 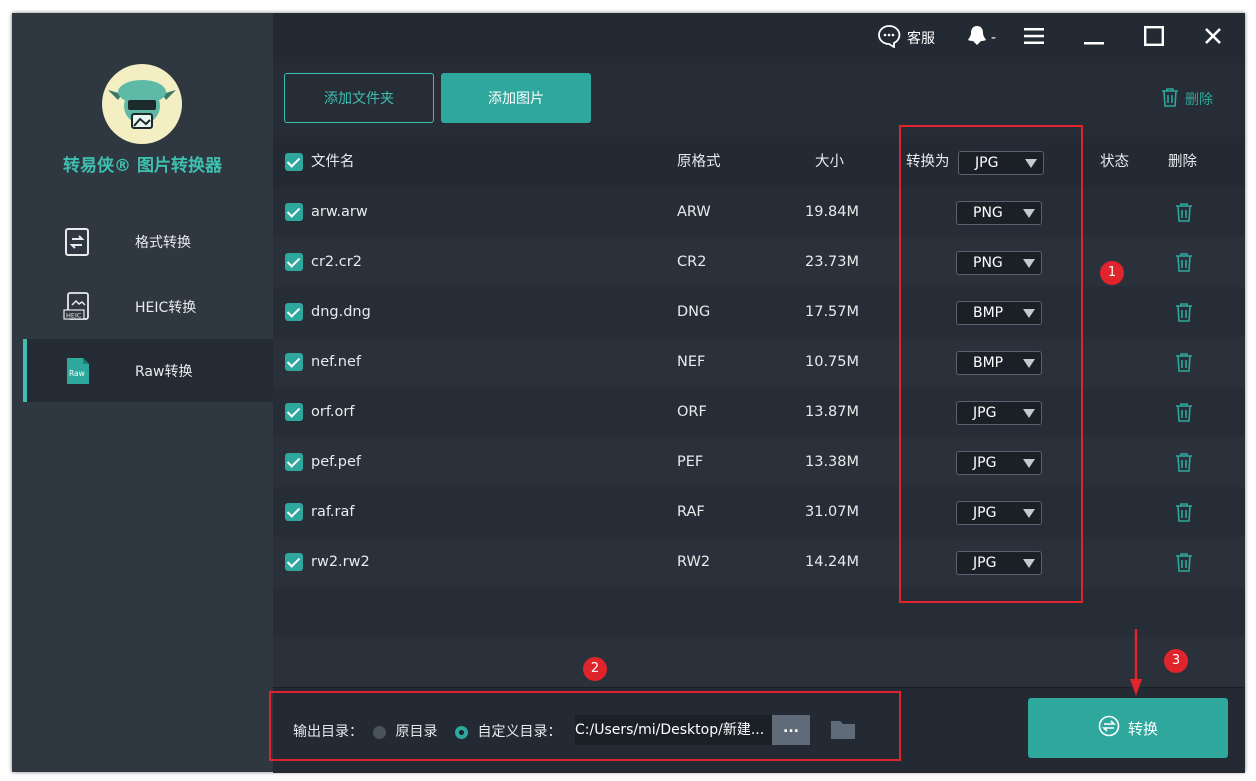 I want to click on header-delete: 删除, so click(x=1182, y=162).